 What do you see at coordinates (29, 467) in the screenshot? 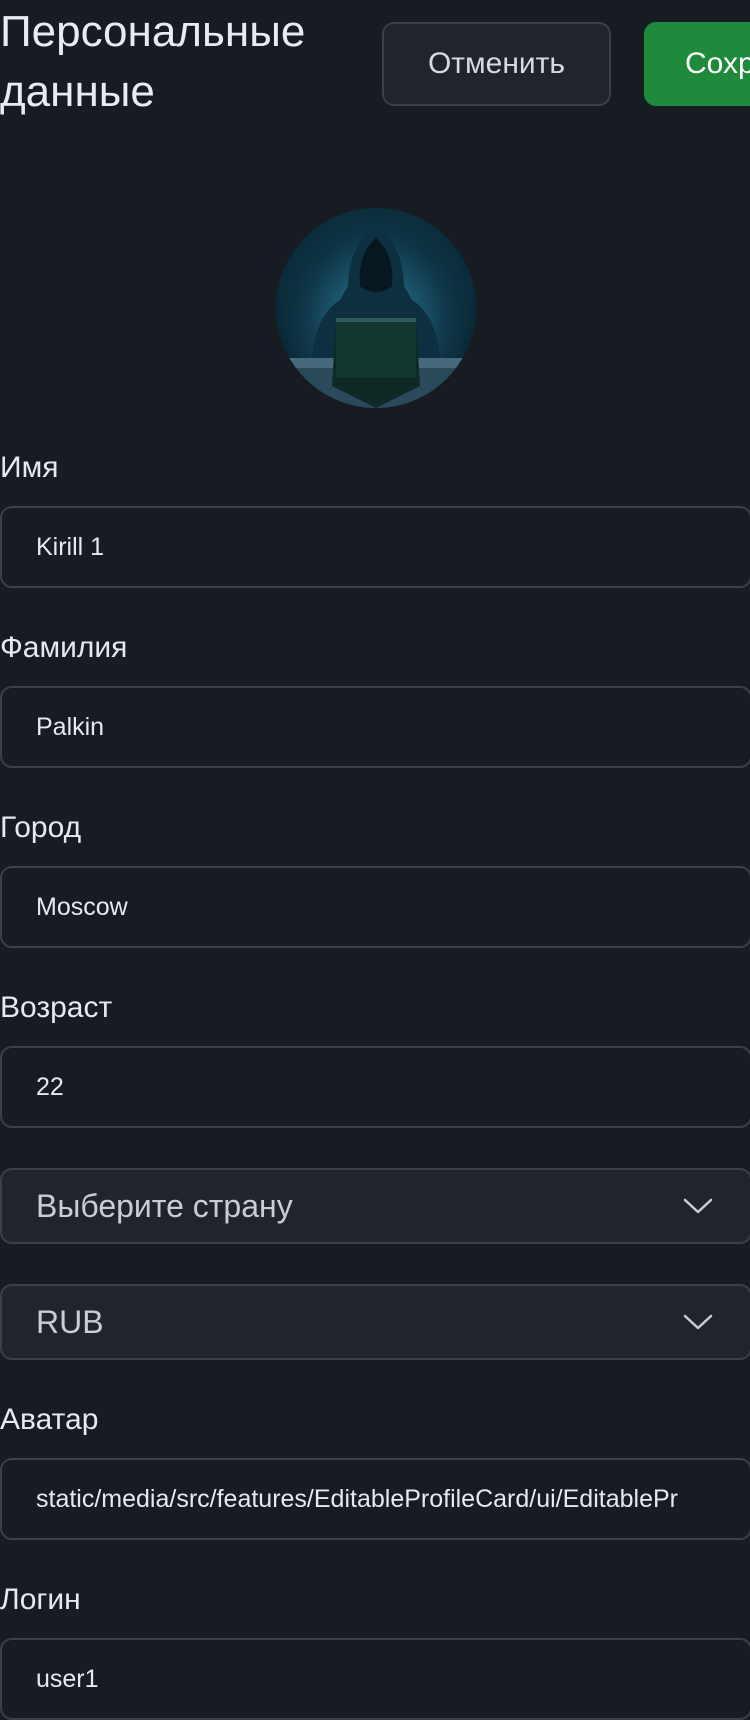
I see `first-name-label: Имя` at bounding box center [29, 467].